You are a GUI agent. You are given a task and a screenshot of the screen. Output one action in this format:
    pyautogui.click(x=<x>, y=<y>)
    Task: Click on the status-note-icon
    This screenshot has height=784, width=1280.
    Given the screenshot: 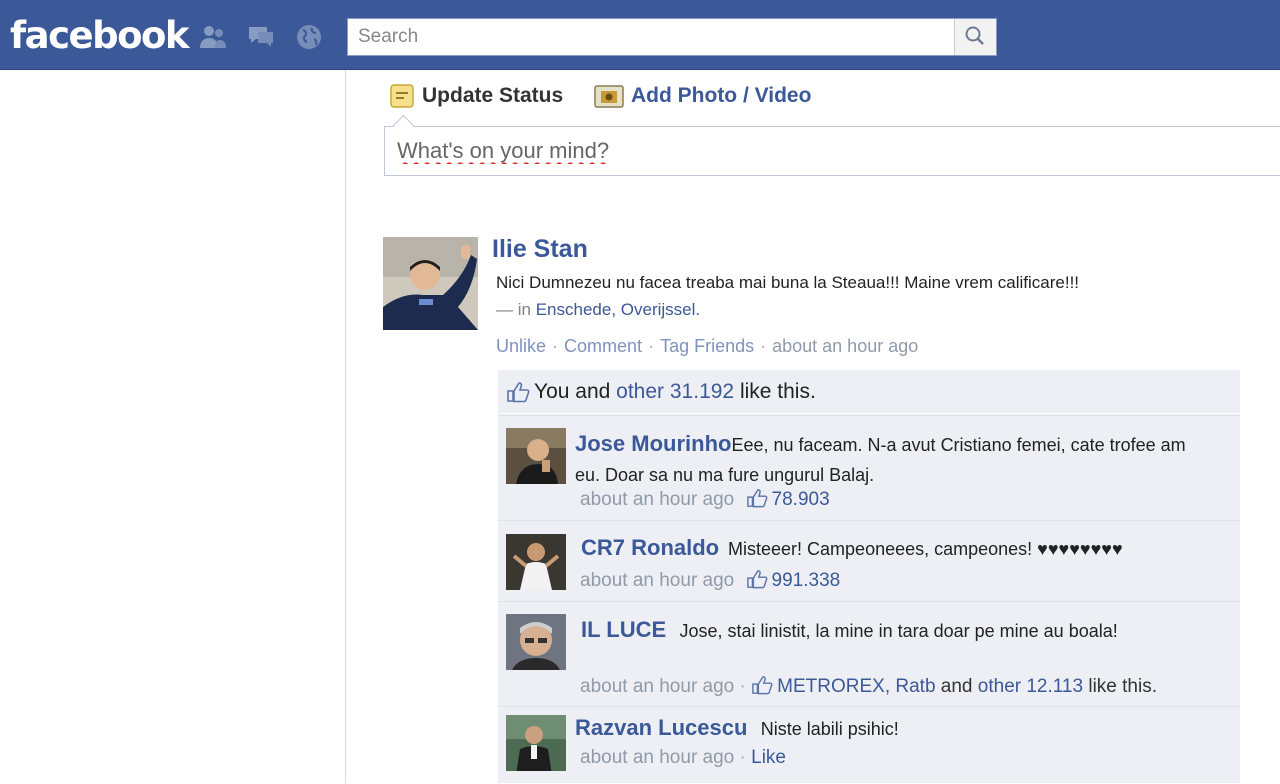 What is the action you would take?
    pyautogui.click(x=402, y=96)
    